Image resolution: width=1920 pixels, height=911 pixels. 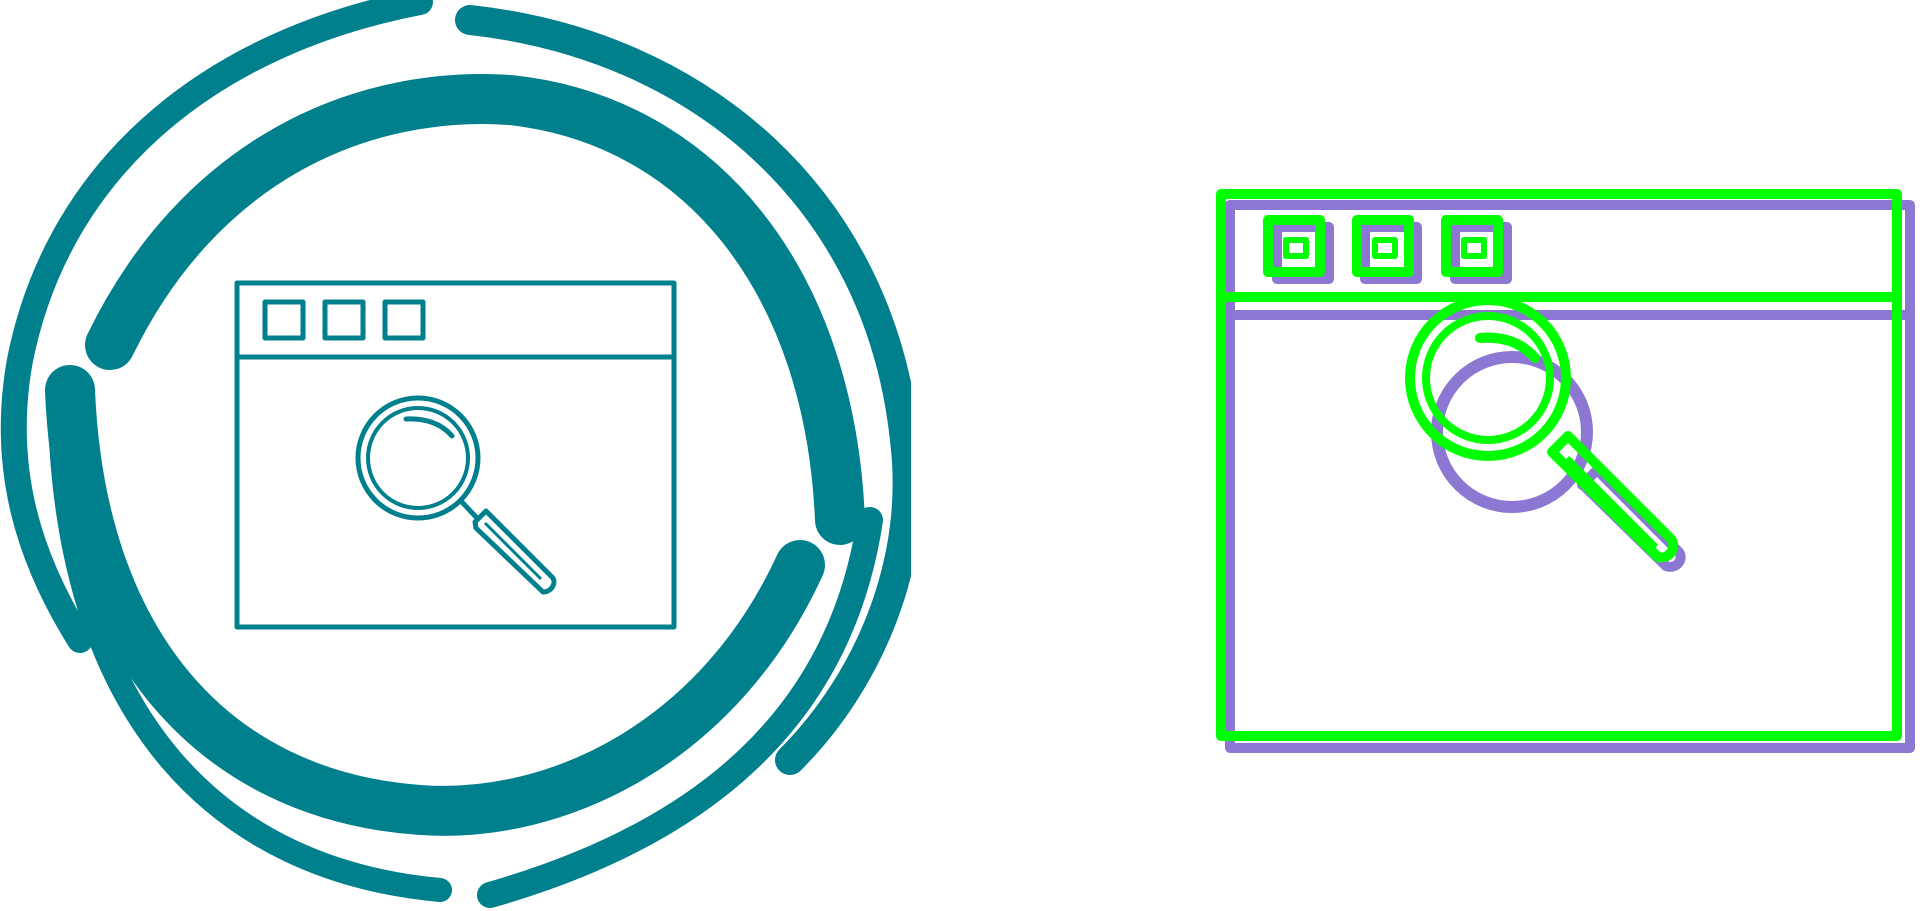 I want to click on magnifier-icon, so click(x=456, y=495).